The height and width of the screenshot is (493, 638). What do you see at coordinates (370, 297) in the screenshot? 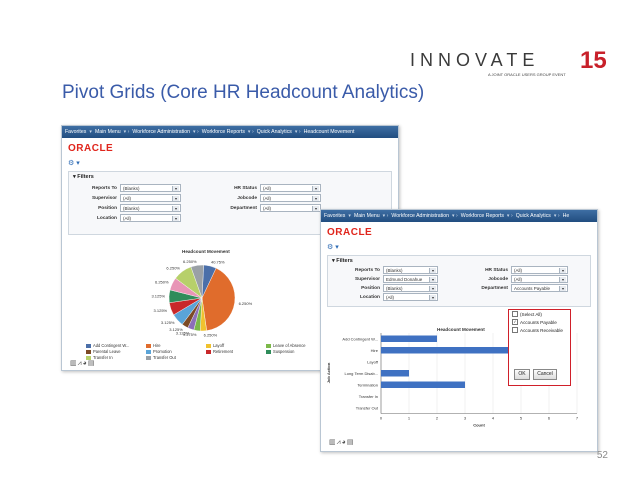
I see `filter-label-location: Location` at bounding box center [370, 297].